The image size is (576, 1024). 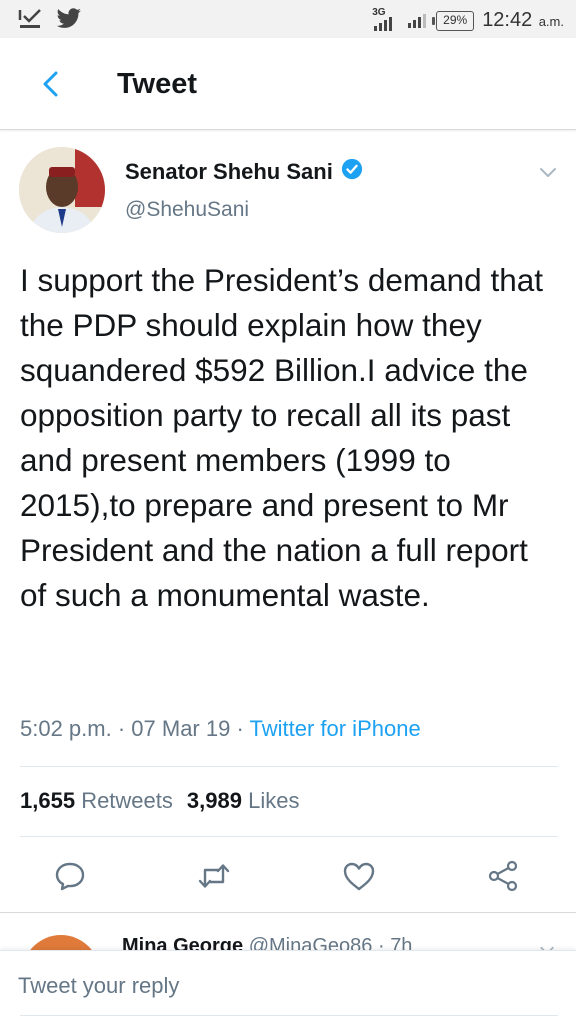 I want to click on tweet-date: 07 Mar 19, so click(x=181, y=728).